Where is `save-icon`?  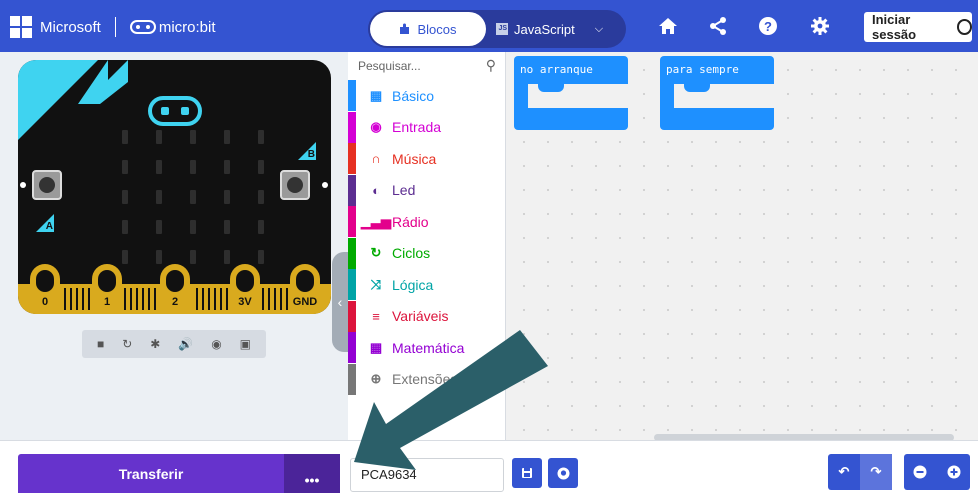
save-icon is located at coordinates (527, 473).